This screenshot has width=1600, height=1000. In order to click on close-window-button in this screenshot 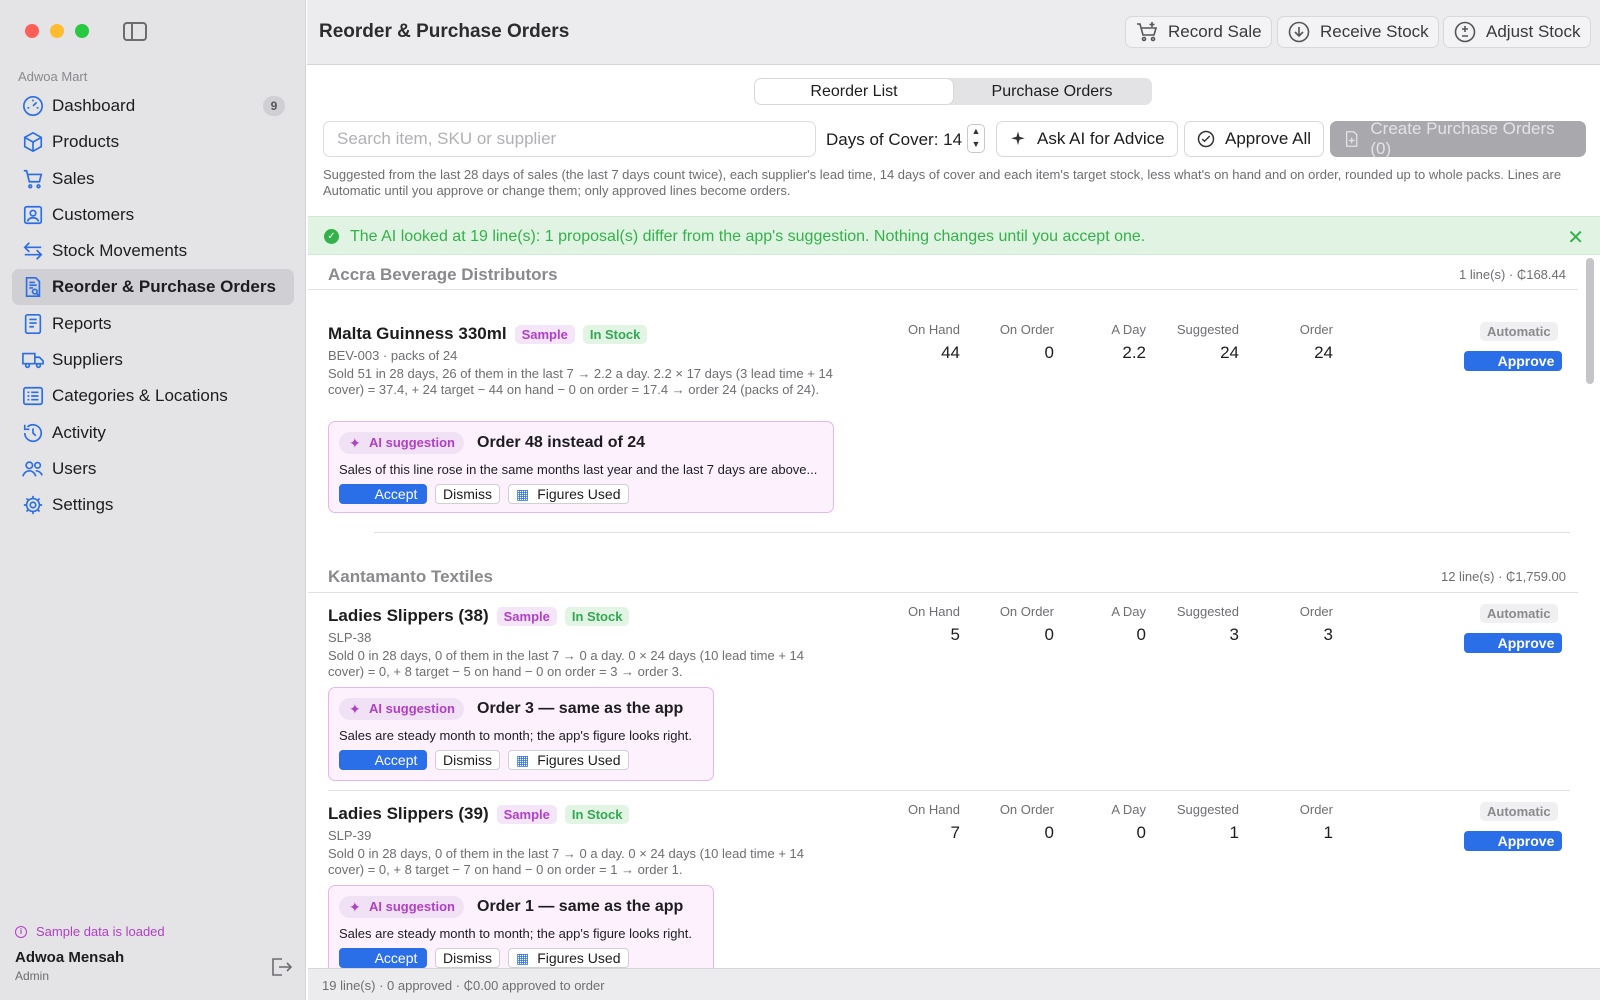, I will do `click(32, 31)`.